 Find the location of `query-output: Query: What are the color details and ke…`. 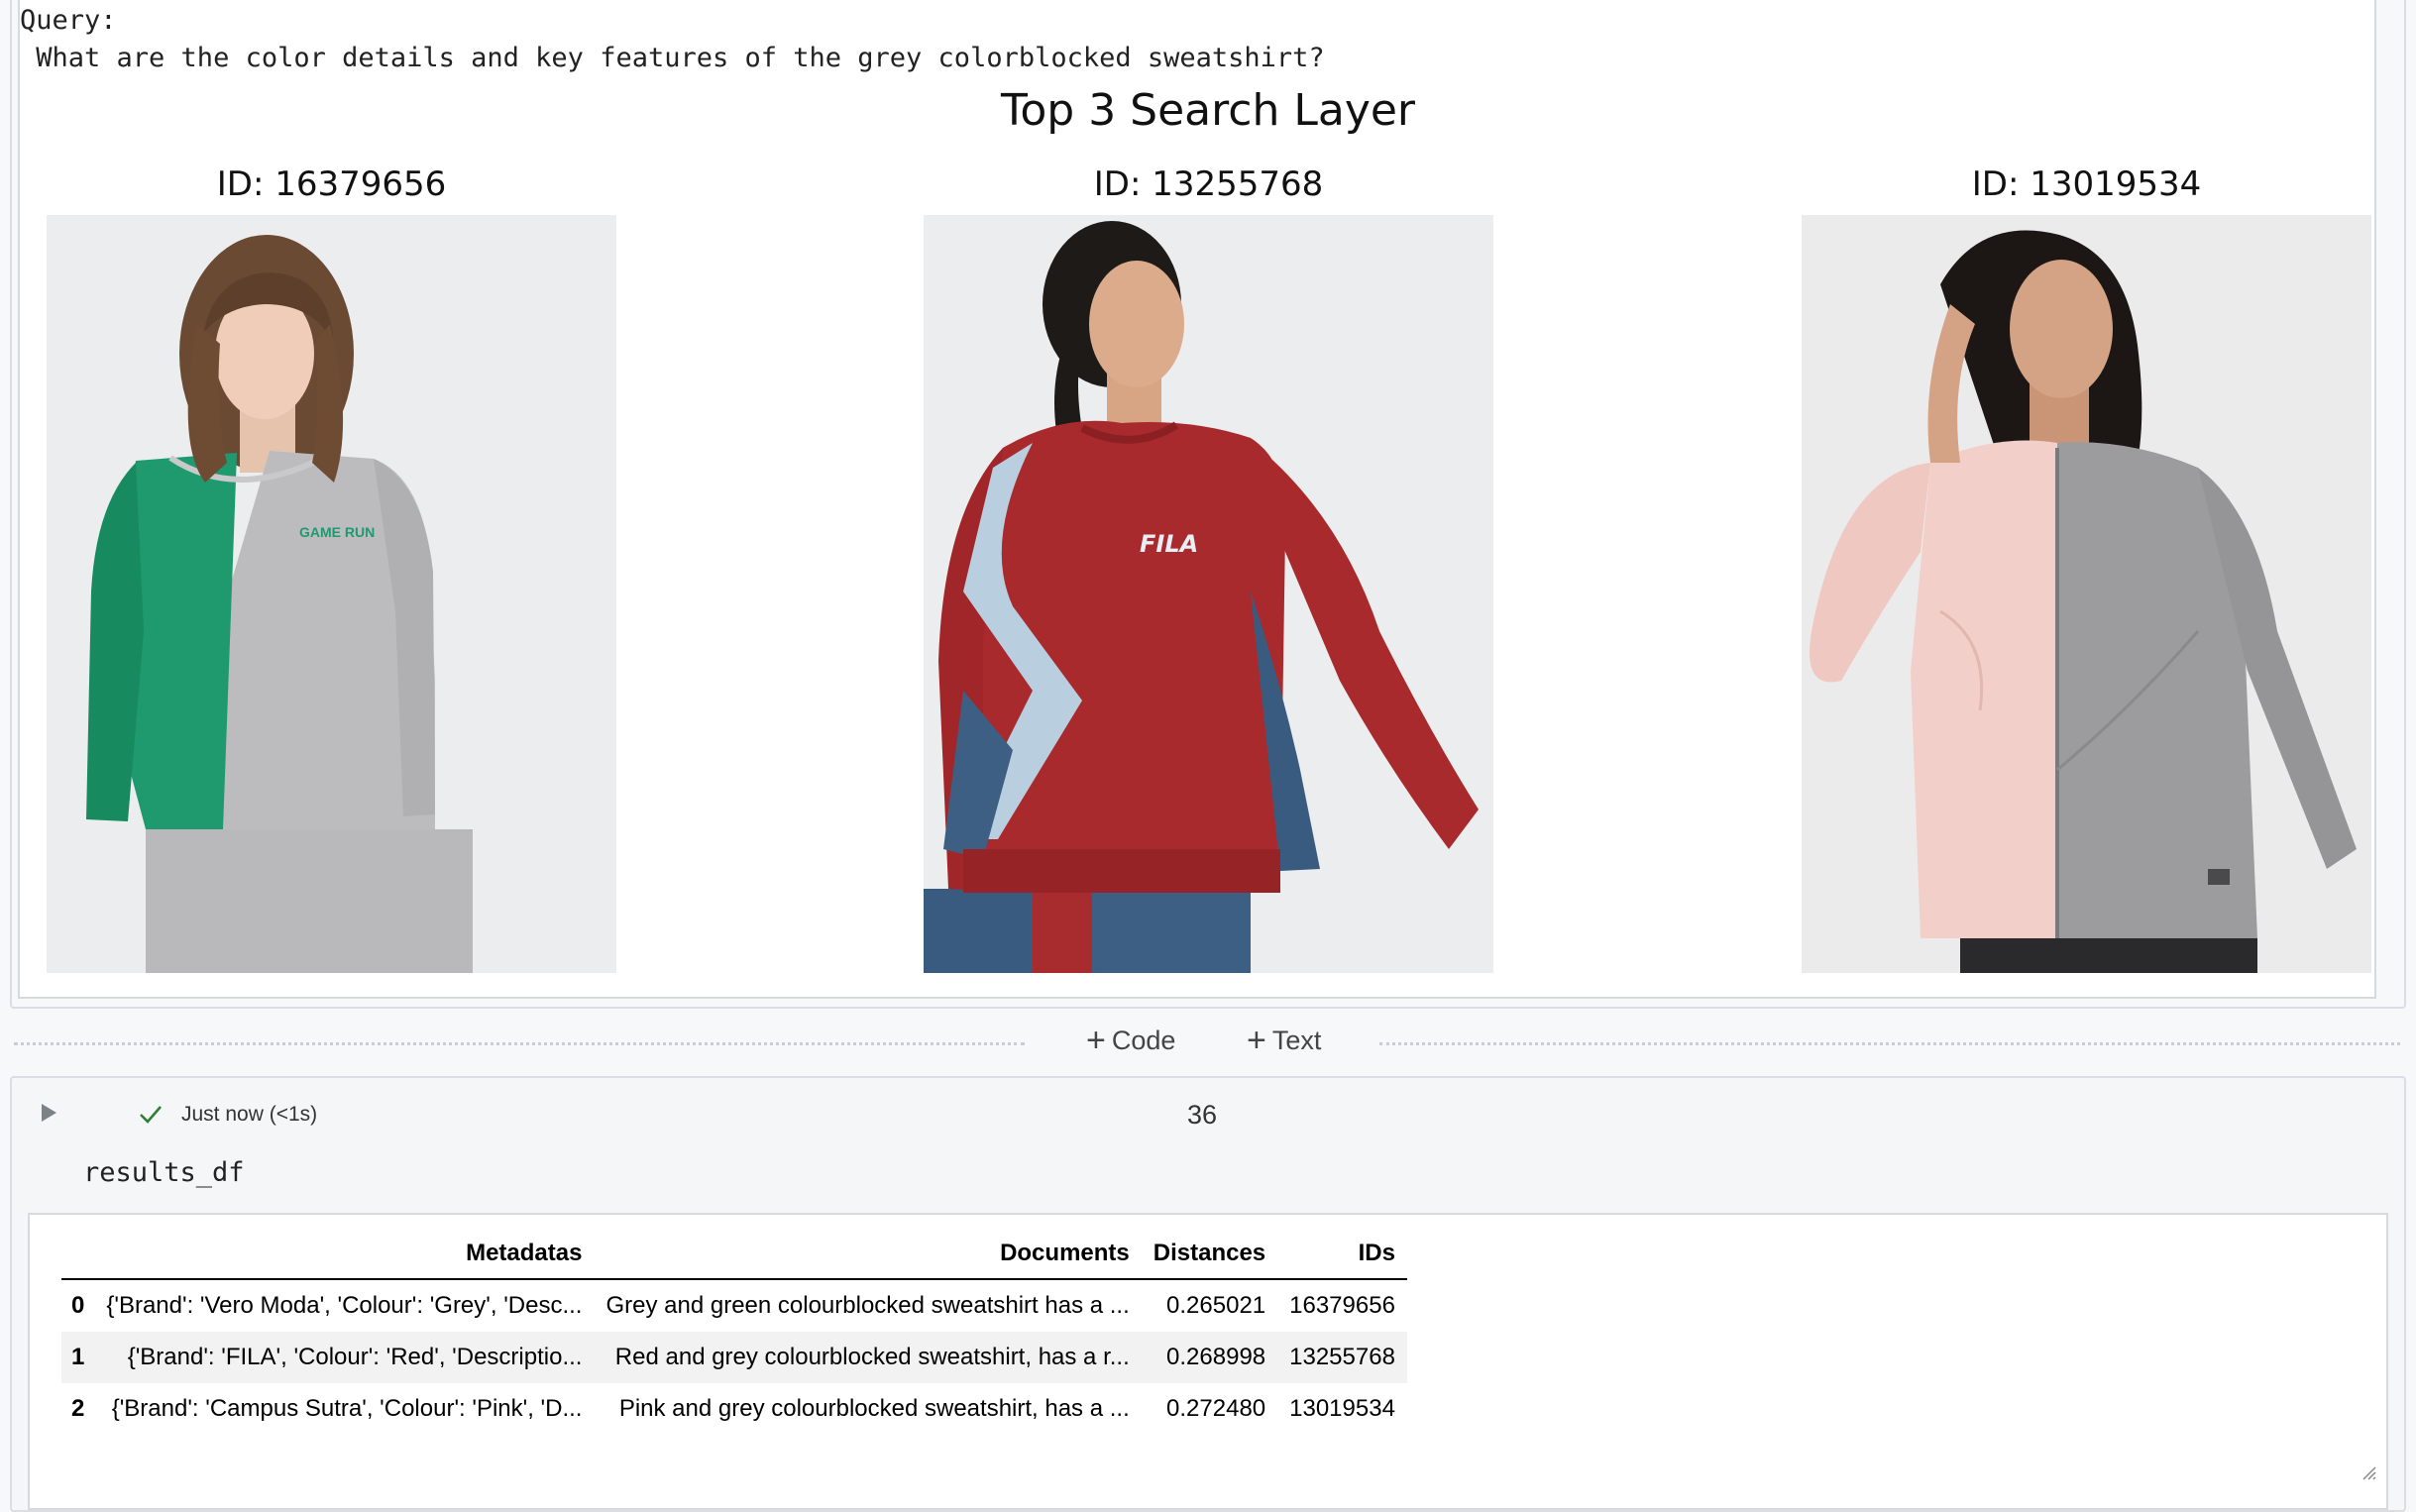

query-output: Query: What are the color details and ke… is located at coordinates (672, 39).